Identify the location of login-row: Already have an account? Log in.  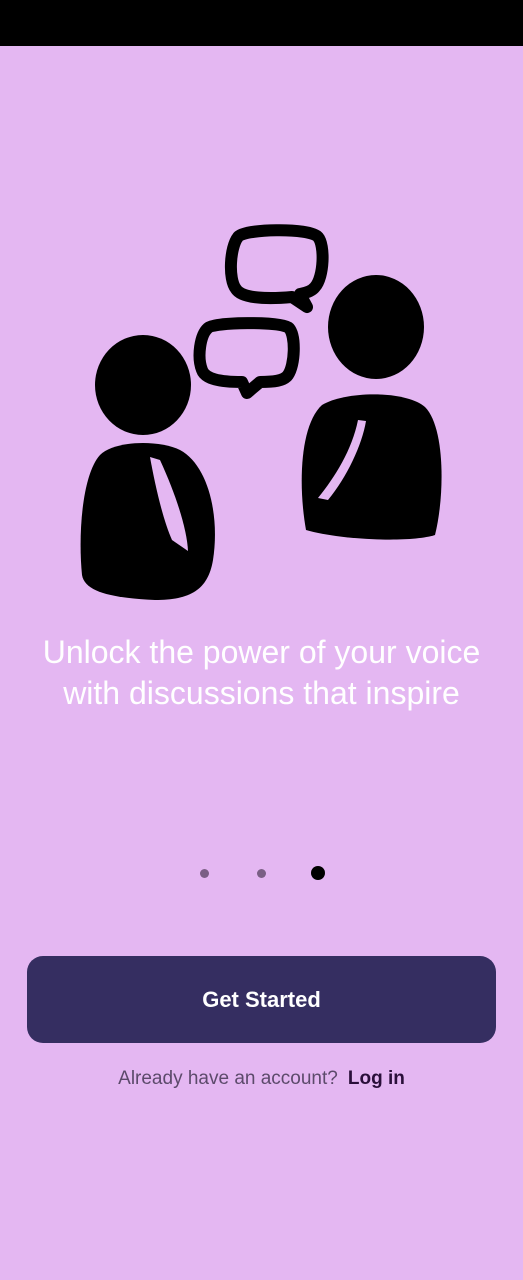
(261, 1079).